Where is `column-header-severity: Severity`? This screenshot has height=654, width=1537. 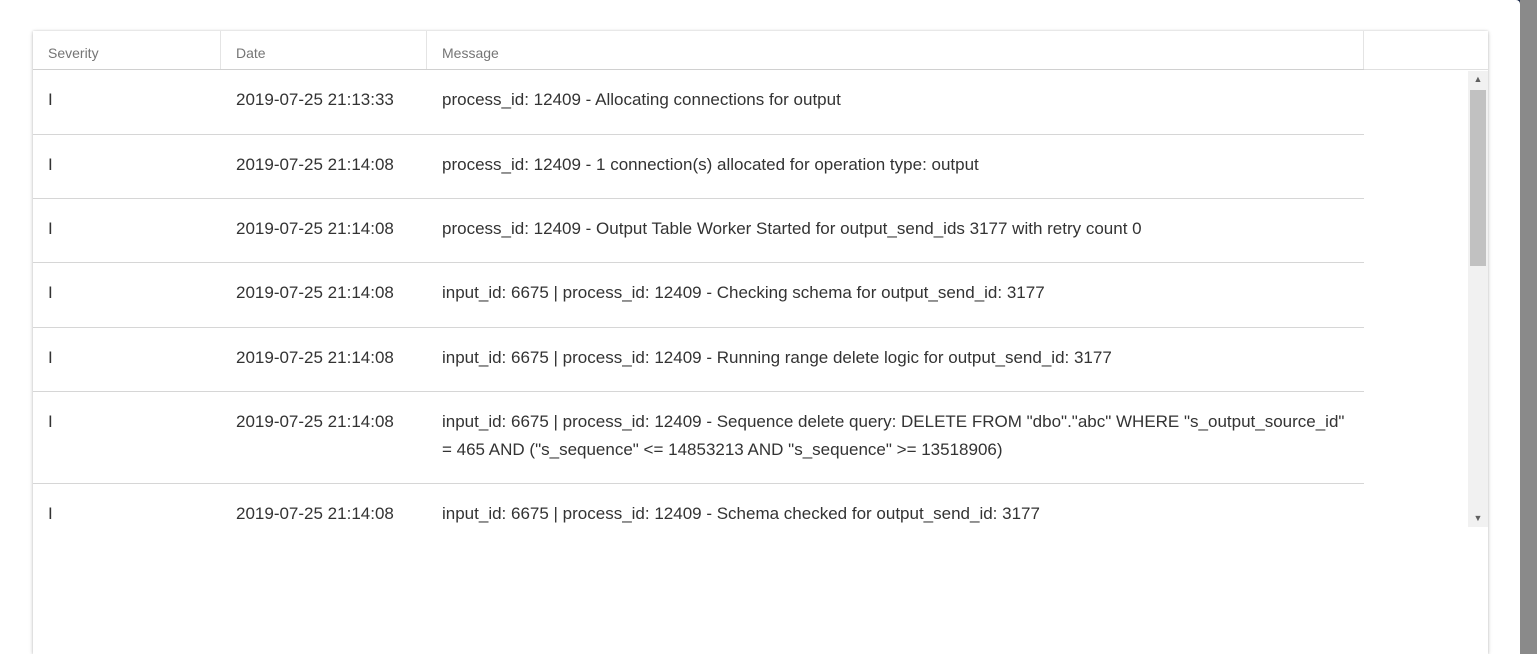
column-header-severity: Severity is located at coordinates (127, 50).